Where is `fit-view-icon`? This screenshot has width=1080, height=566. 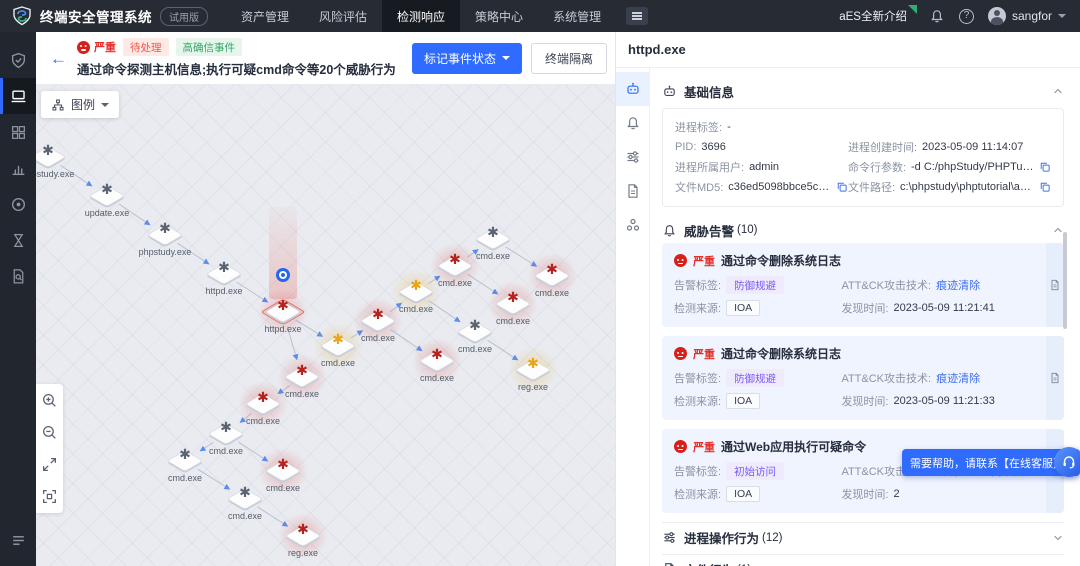
fit-view-icon is located at coordinates (49, 496).